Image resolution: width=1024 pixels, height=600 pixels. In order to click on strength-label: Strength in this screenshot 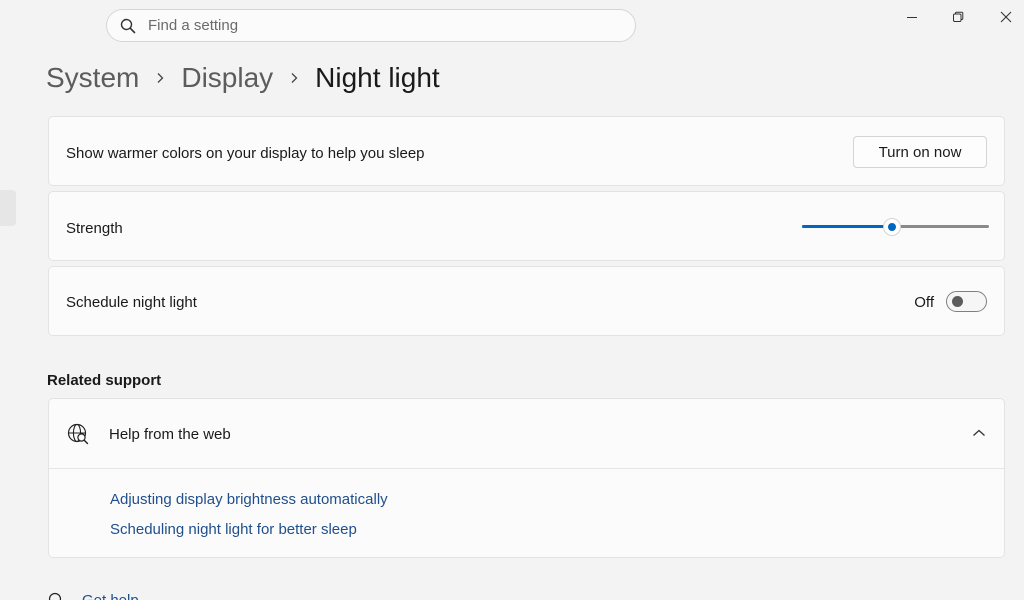, I will do `click(94, 228)`.